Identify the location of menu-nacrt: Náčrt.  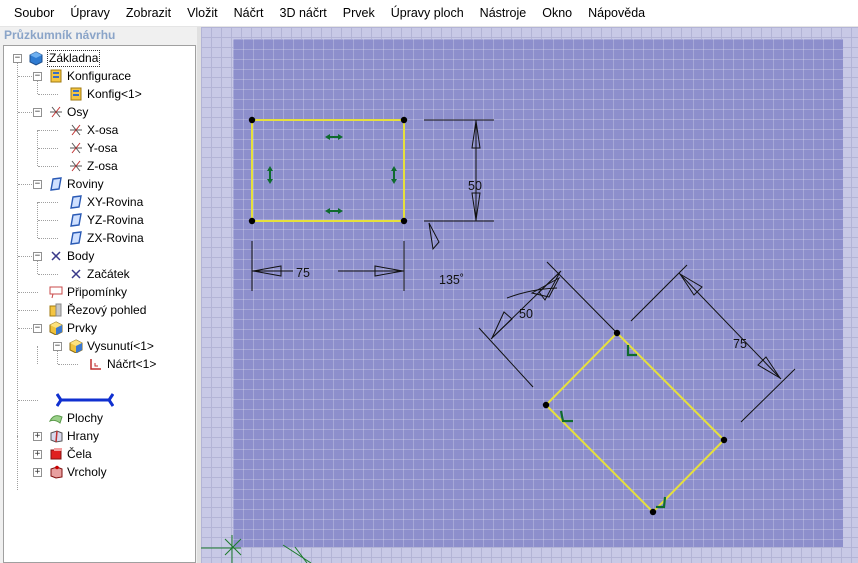
(249, 13).